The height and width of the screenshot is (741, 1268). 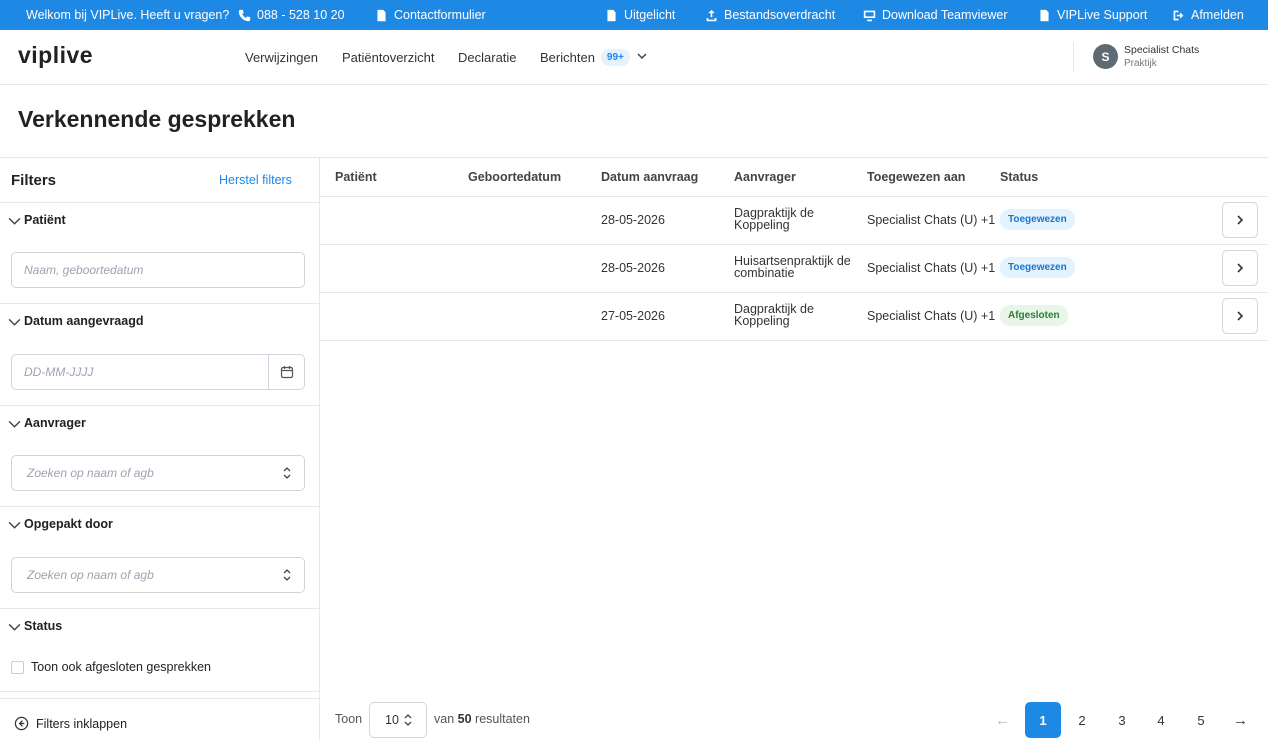 What do you see at coordinates (1161, 50) in the screenshot?
I see `user-name: Specialist Chats` at bounding box center [1161, 50].